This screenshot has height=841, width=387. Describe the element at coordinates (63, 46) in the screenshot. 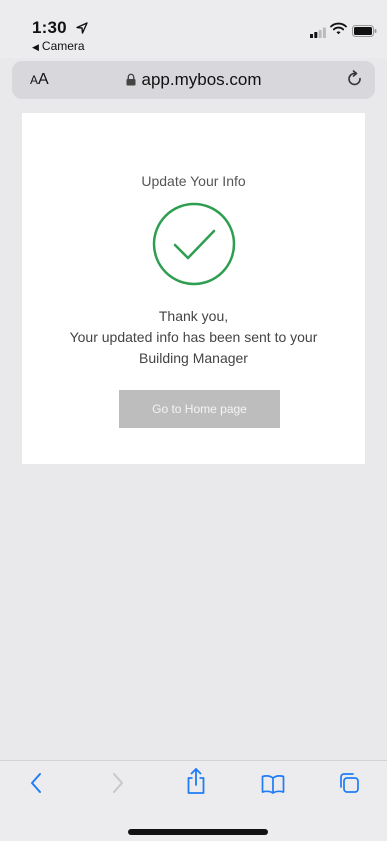

I see `back-app-label: Camera` at that location.